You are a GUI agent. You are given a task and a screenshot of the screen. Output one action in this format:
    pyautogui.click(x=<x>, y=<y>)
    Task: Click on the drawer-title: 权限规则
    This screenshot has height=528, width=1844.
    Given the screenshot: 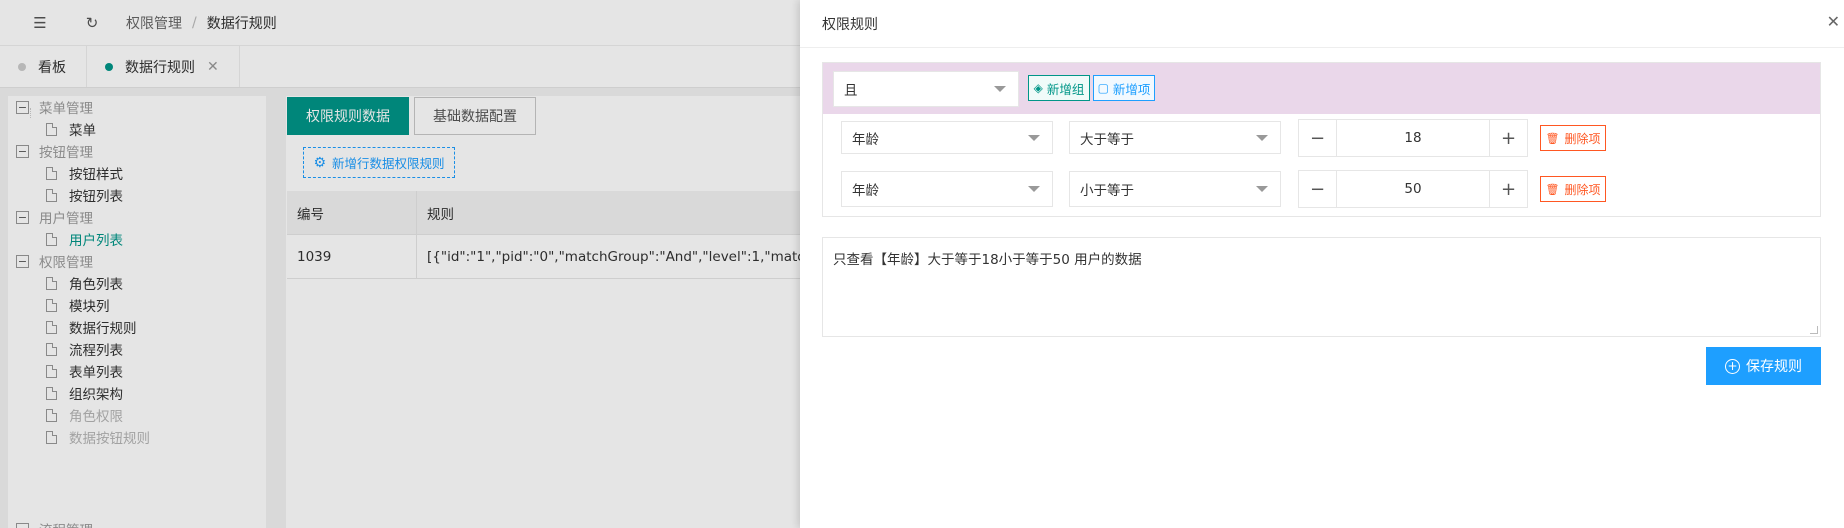 What is the action you would take?
    pyautogui.click(x=850, y=24)
    